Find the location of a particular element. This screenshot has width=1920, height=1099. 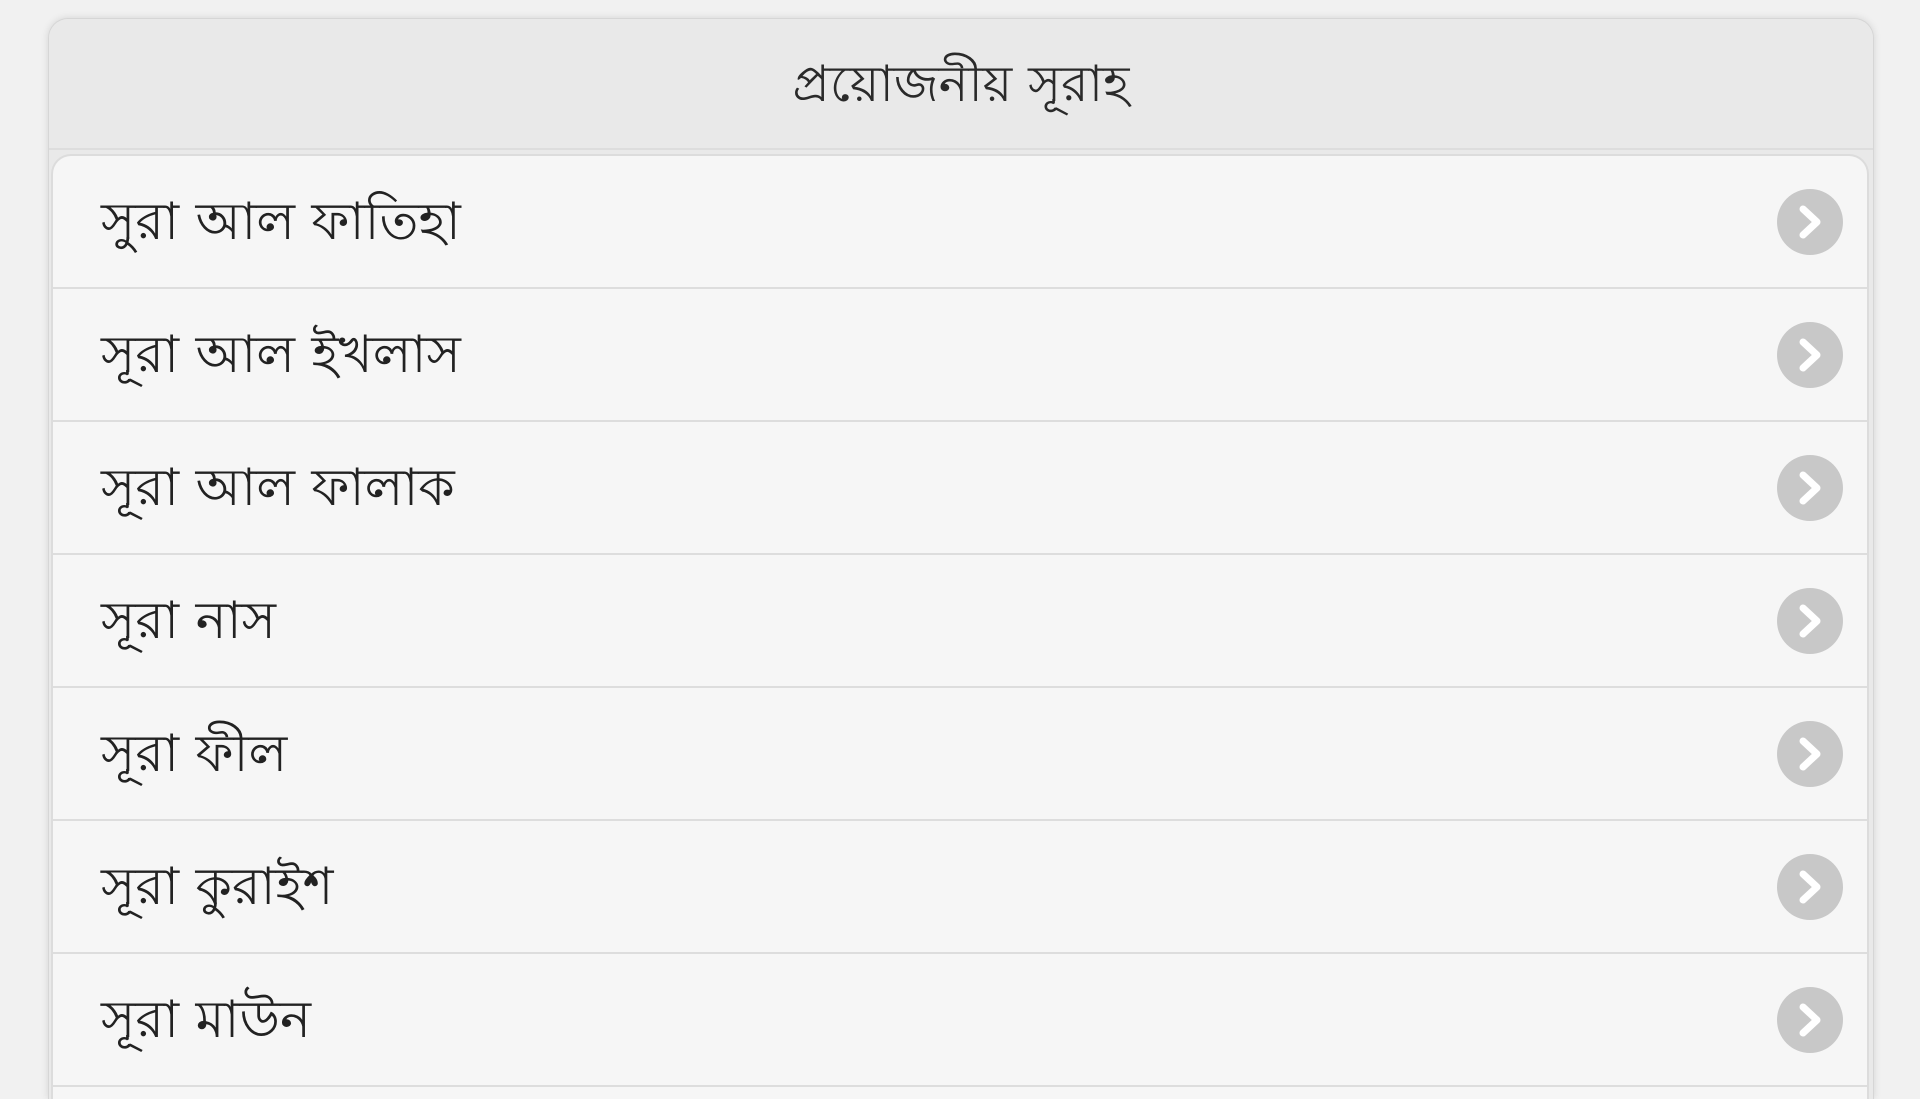

list-item-surah-maun: সূরা মাউন is located at coordinates (960, 1020).